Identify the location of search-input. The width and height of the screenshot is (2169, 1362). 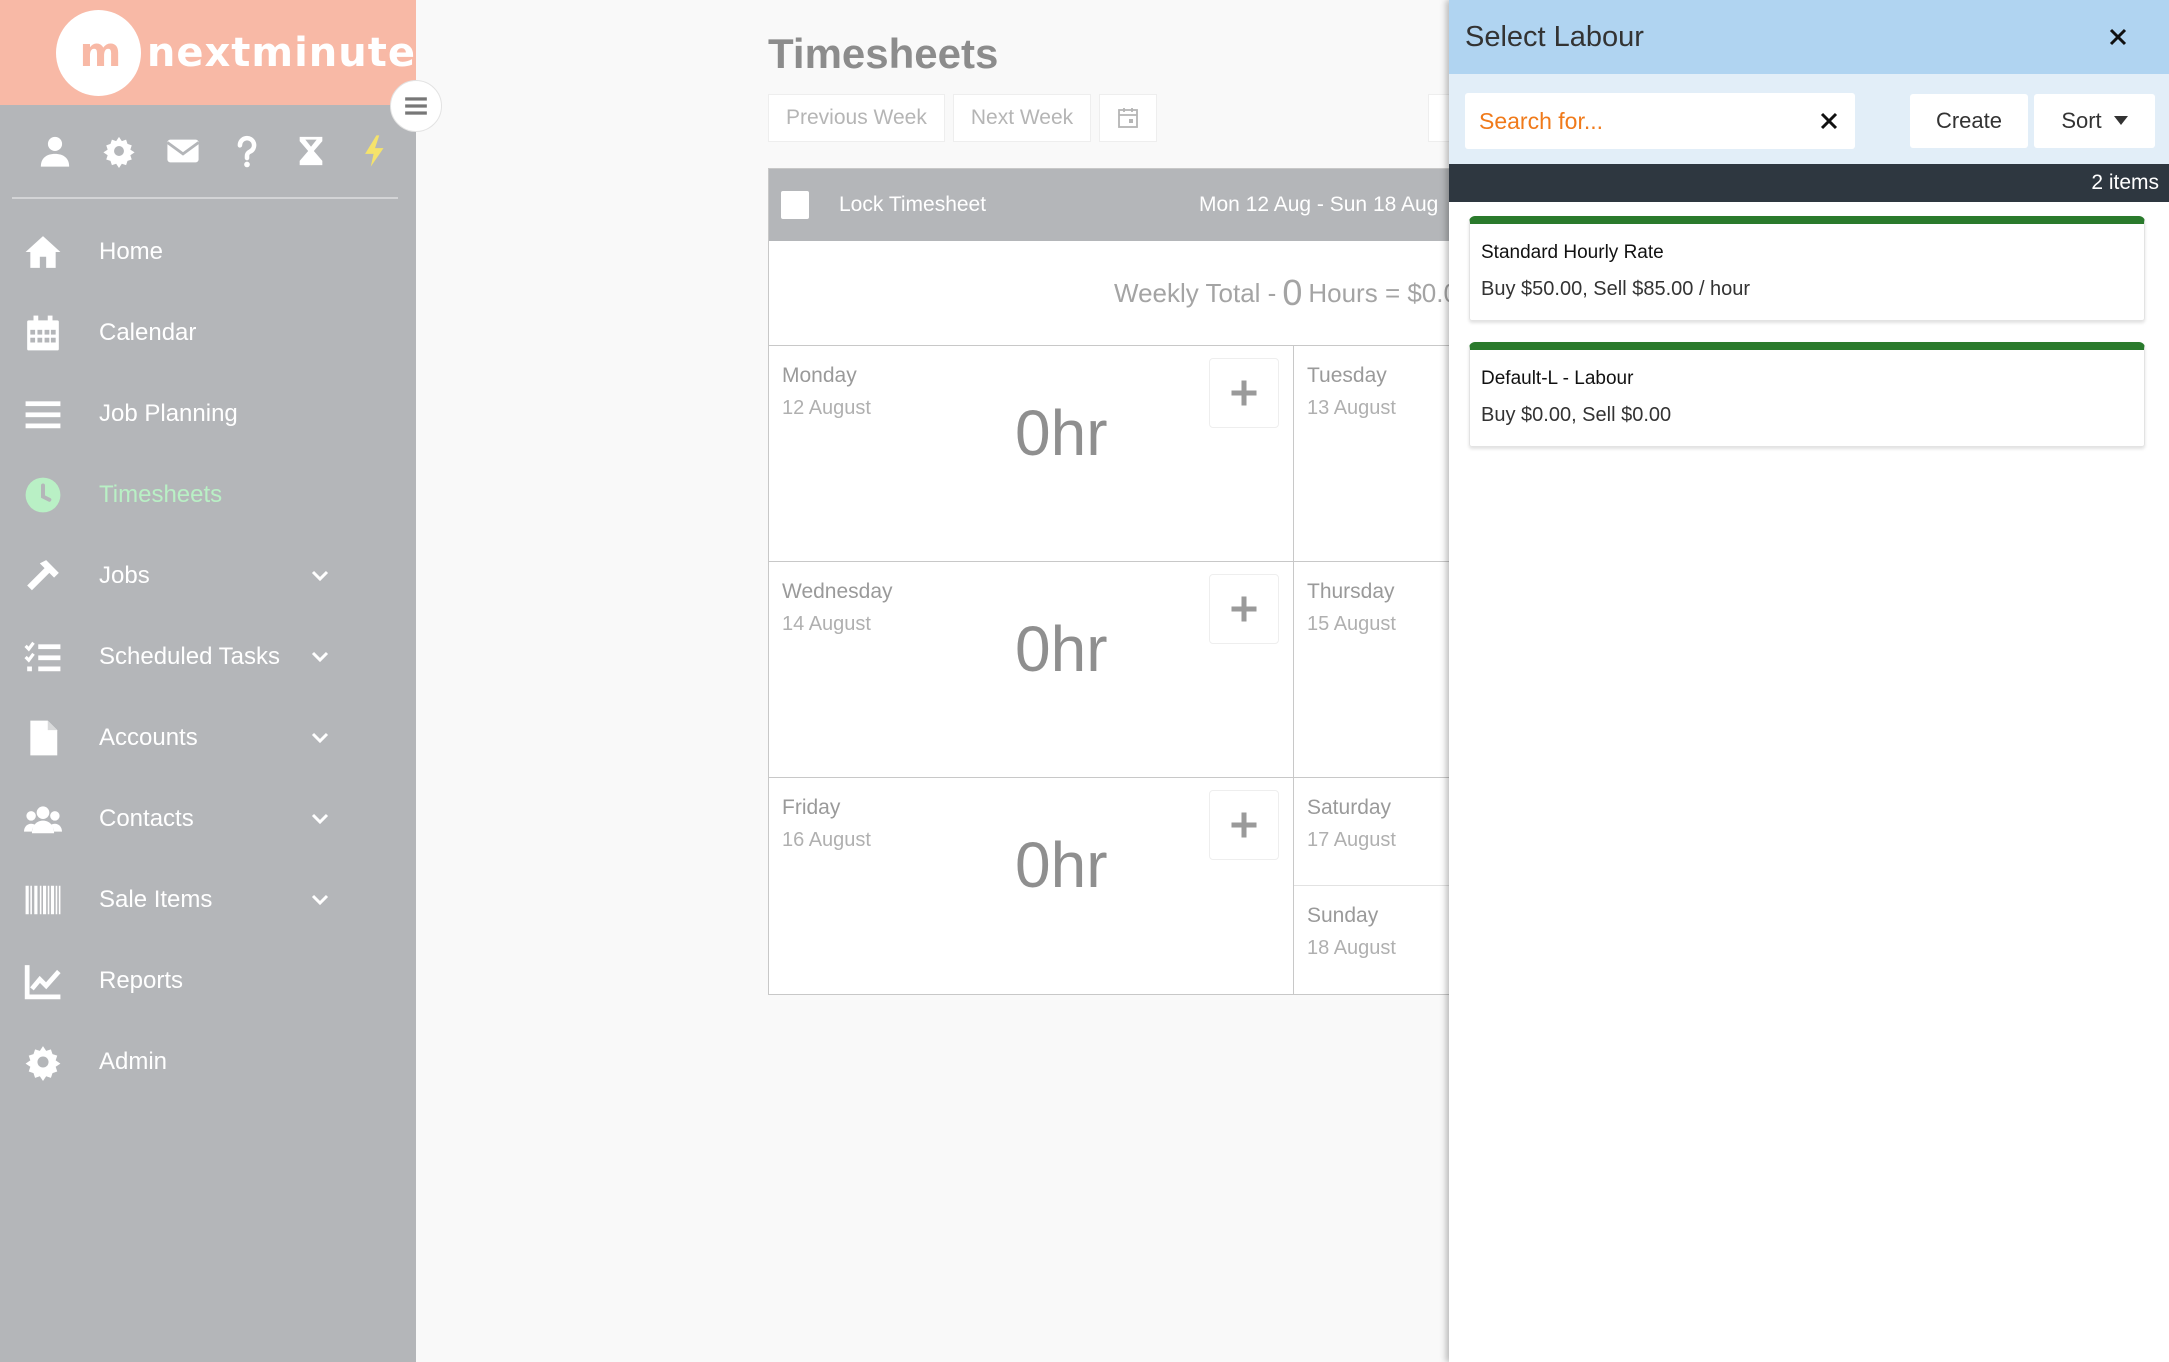
(1635, 121).